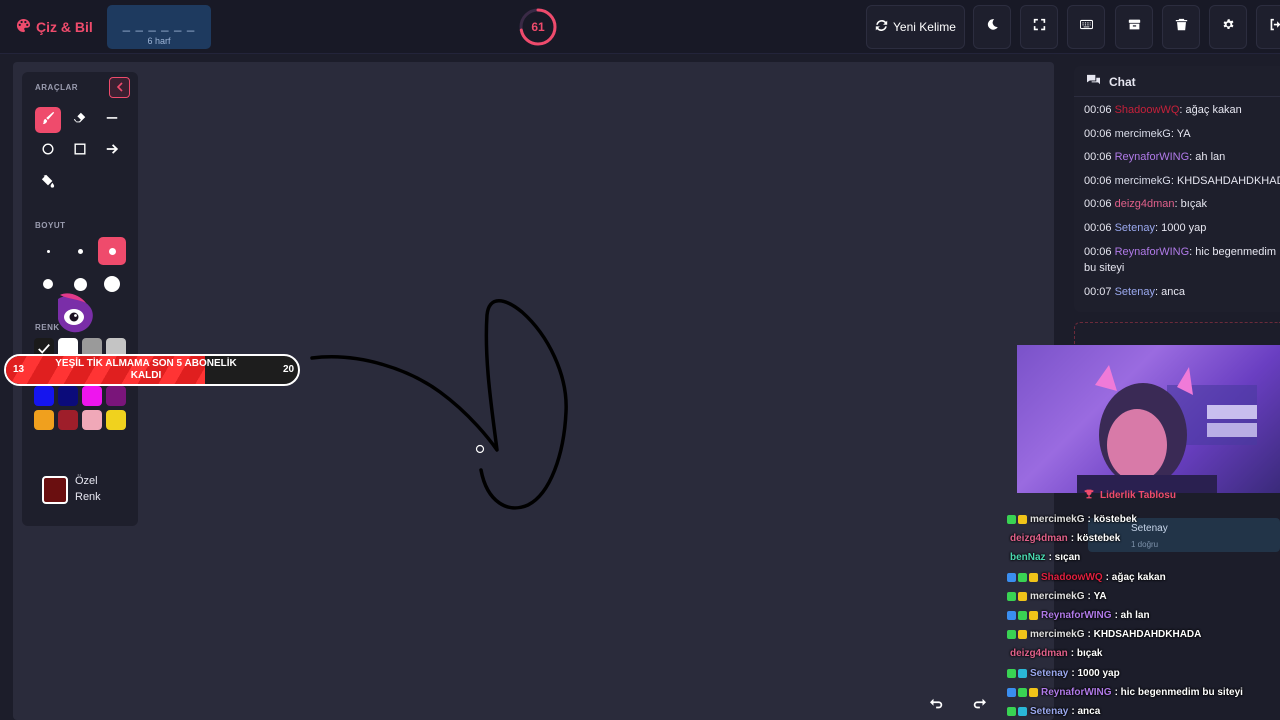  Describe the element at coordinates (55, 490) in the screenshot. I see `custom-color-picker` at that location.